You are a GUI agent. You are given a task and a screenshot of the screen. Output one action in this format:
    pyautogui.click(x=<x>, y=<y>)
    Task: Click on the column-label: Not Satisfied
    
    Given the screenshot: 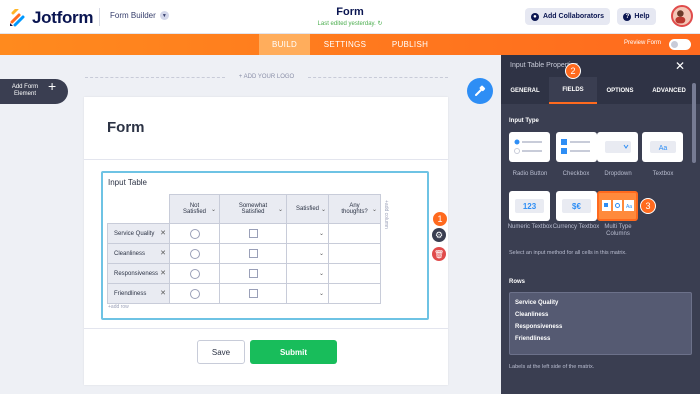 What is the action you would take?
    pyautogui.click(x=194, y=209)
    